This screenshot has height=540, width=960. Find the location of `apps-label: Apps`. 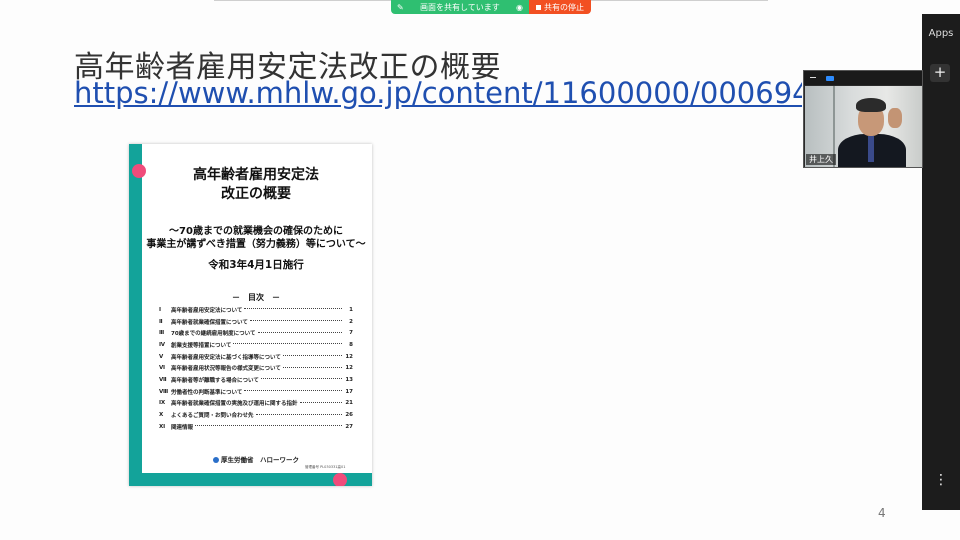

apps-label: Apps is located at coordinates (941, 33).